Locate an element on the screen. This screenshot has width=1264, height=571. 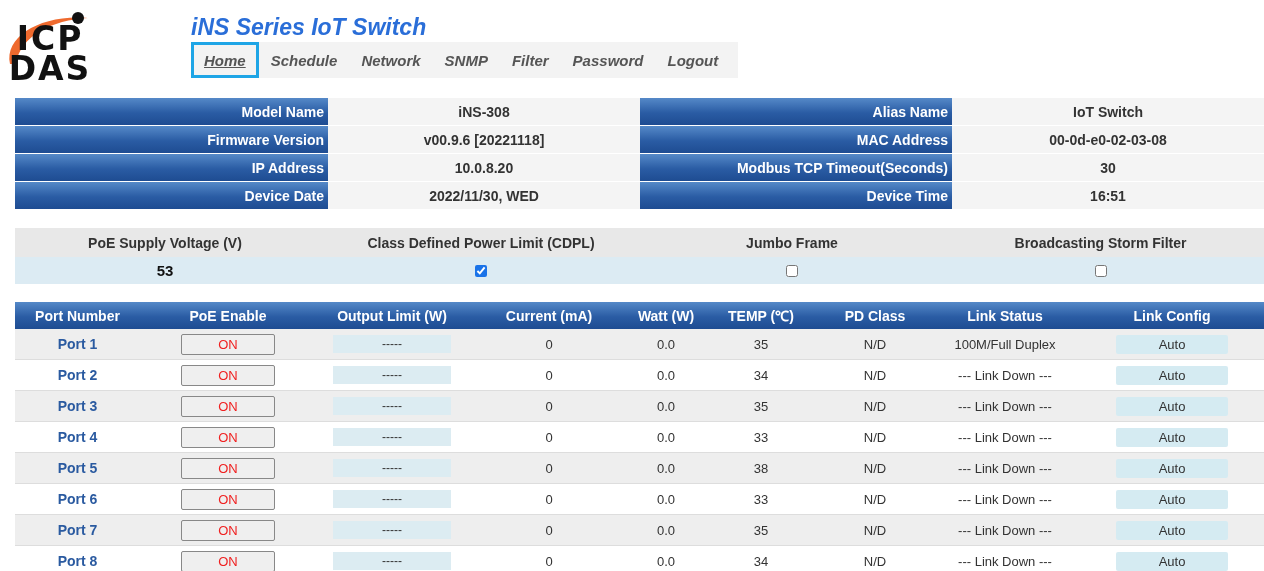
field-label: Modbus TCP Timeout(Seconds) is located at coordinates (796, 168).